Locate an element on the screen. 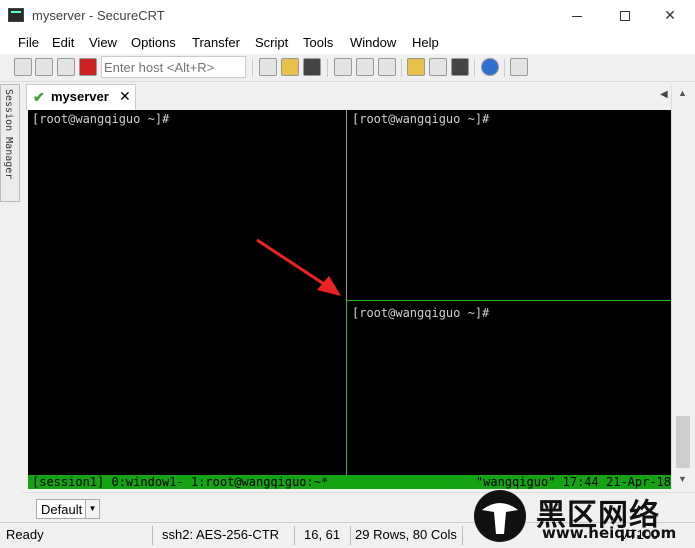  securecrt-app-icon is located at coordinates (16, 15).